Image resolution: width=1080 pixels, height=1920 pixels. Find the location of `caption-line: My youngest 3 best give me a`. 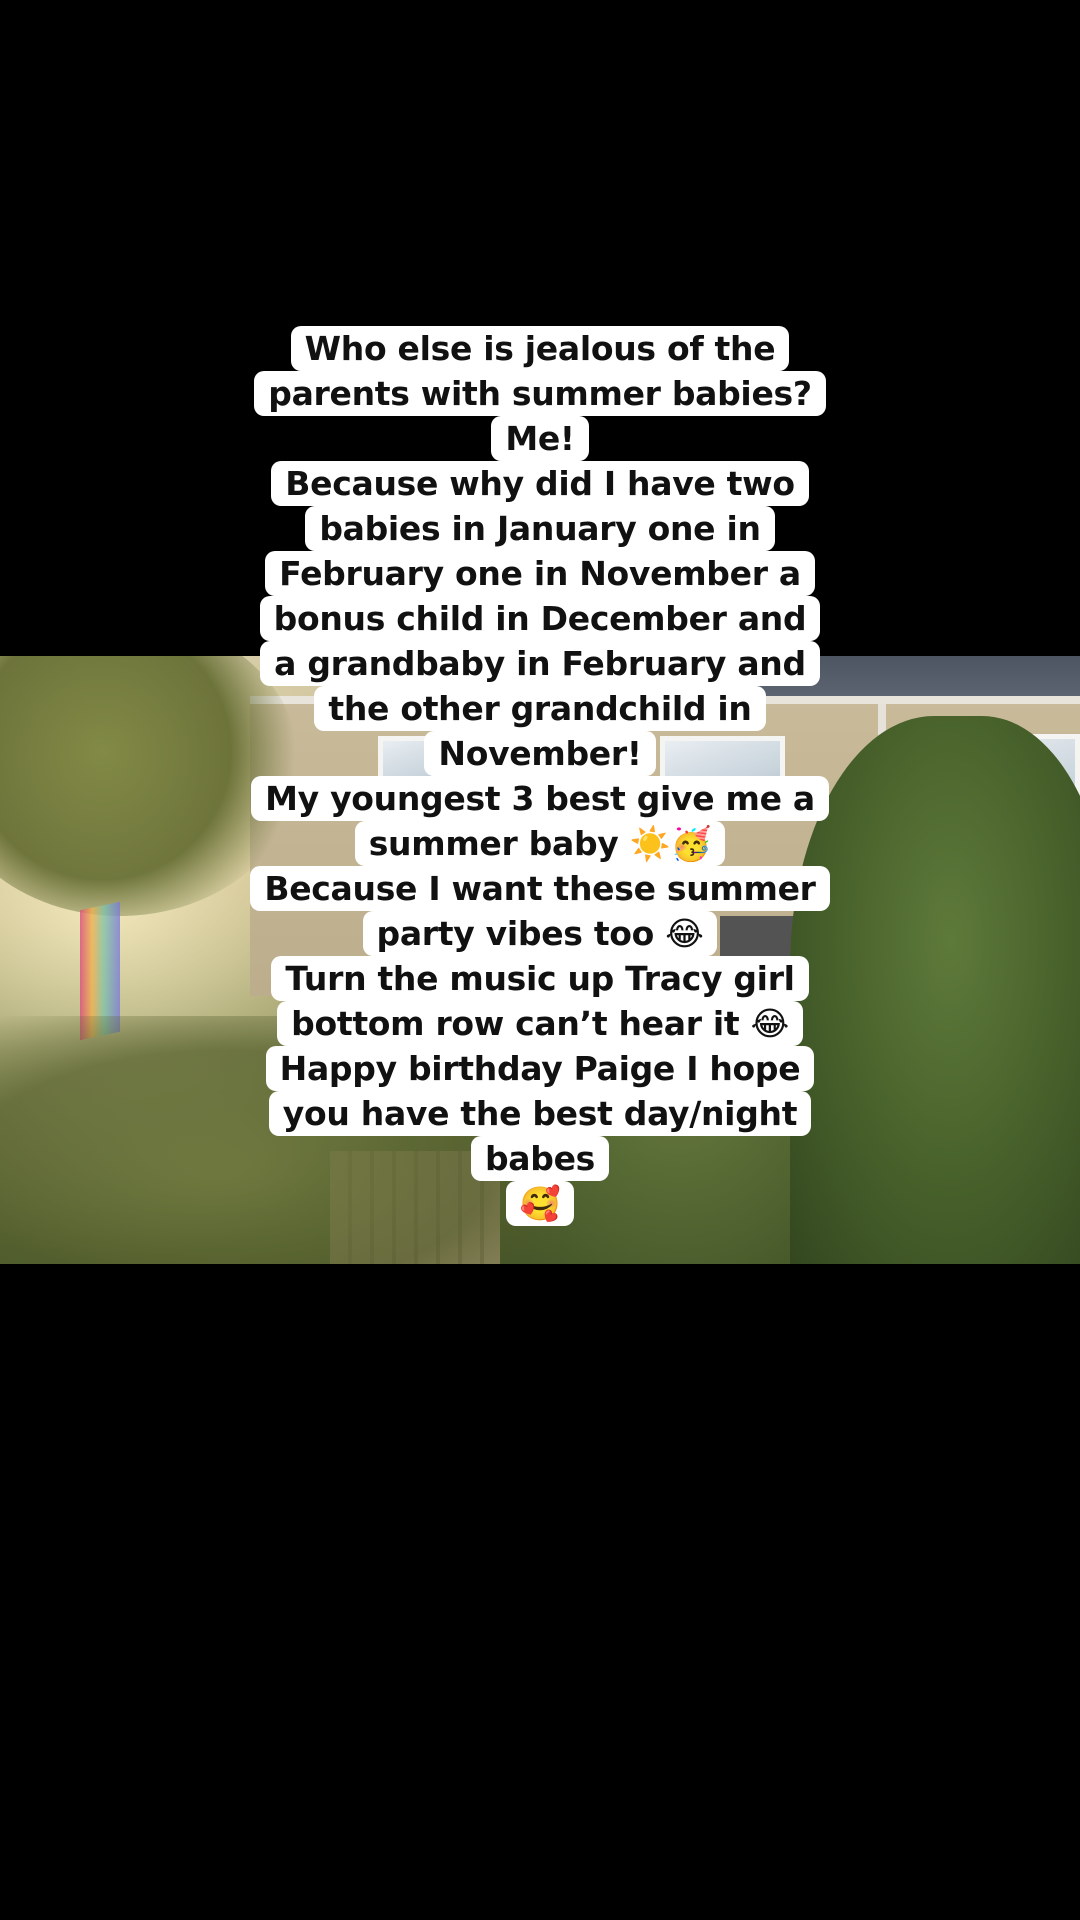

caption-line: My youngest 3 best give me a is located at coordinates (540, 798).